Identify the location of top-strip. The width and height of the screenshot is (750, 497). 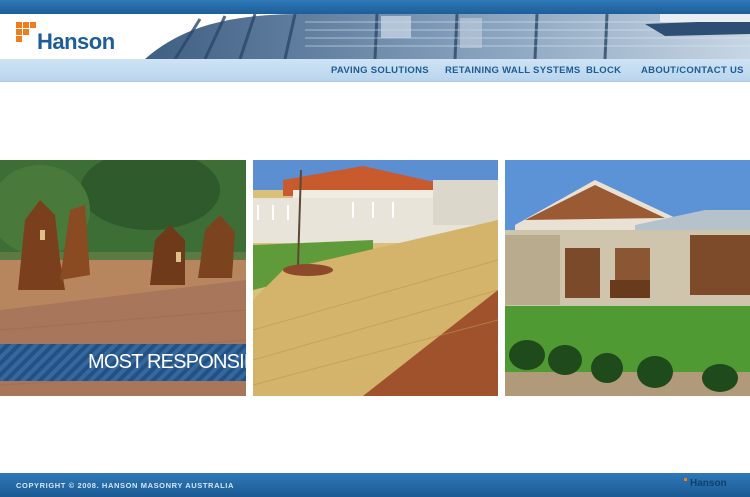
(375, 7).